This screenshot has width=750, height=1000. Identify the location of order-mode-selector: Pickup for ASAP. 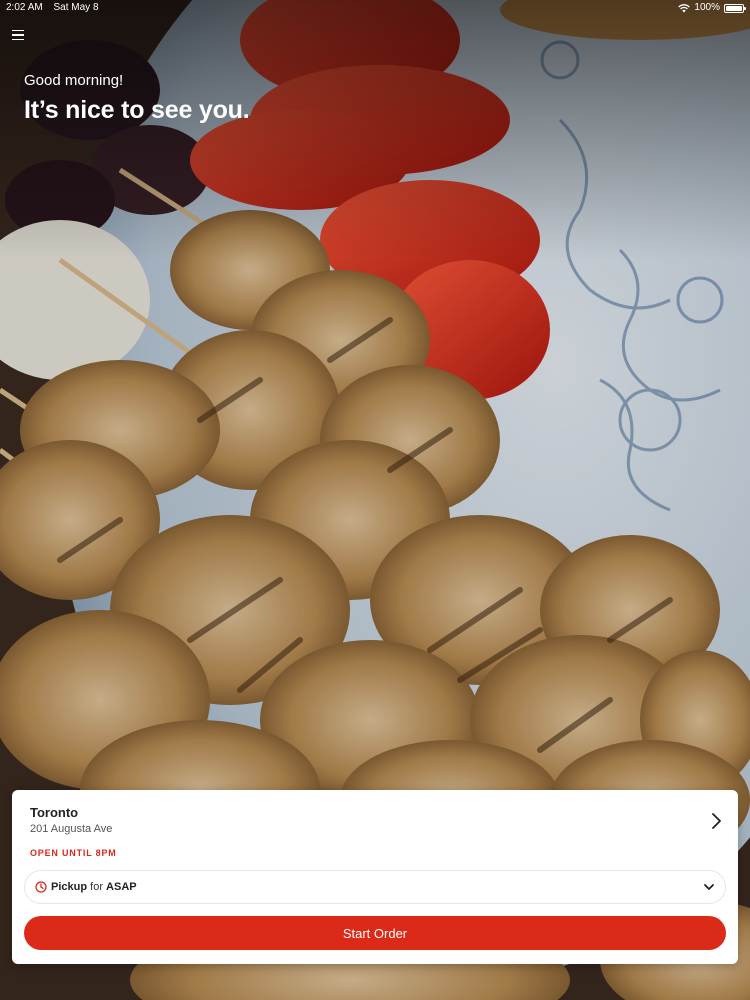
(375, 887).